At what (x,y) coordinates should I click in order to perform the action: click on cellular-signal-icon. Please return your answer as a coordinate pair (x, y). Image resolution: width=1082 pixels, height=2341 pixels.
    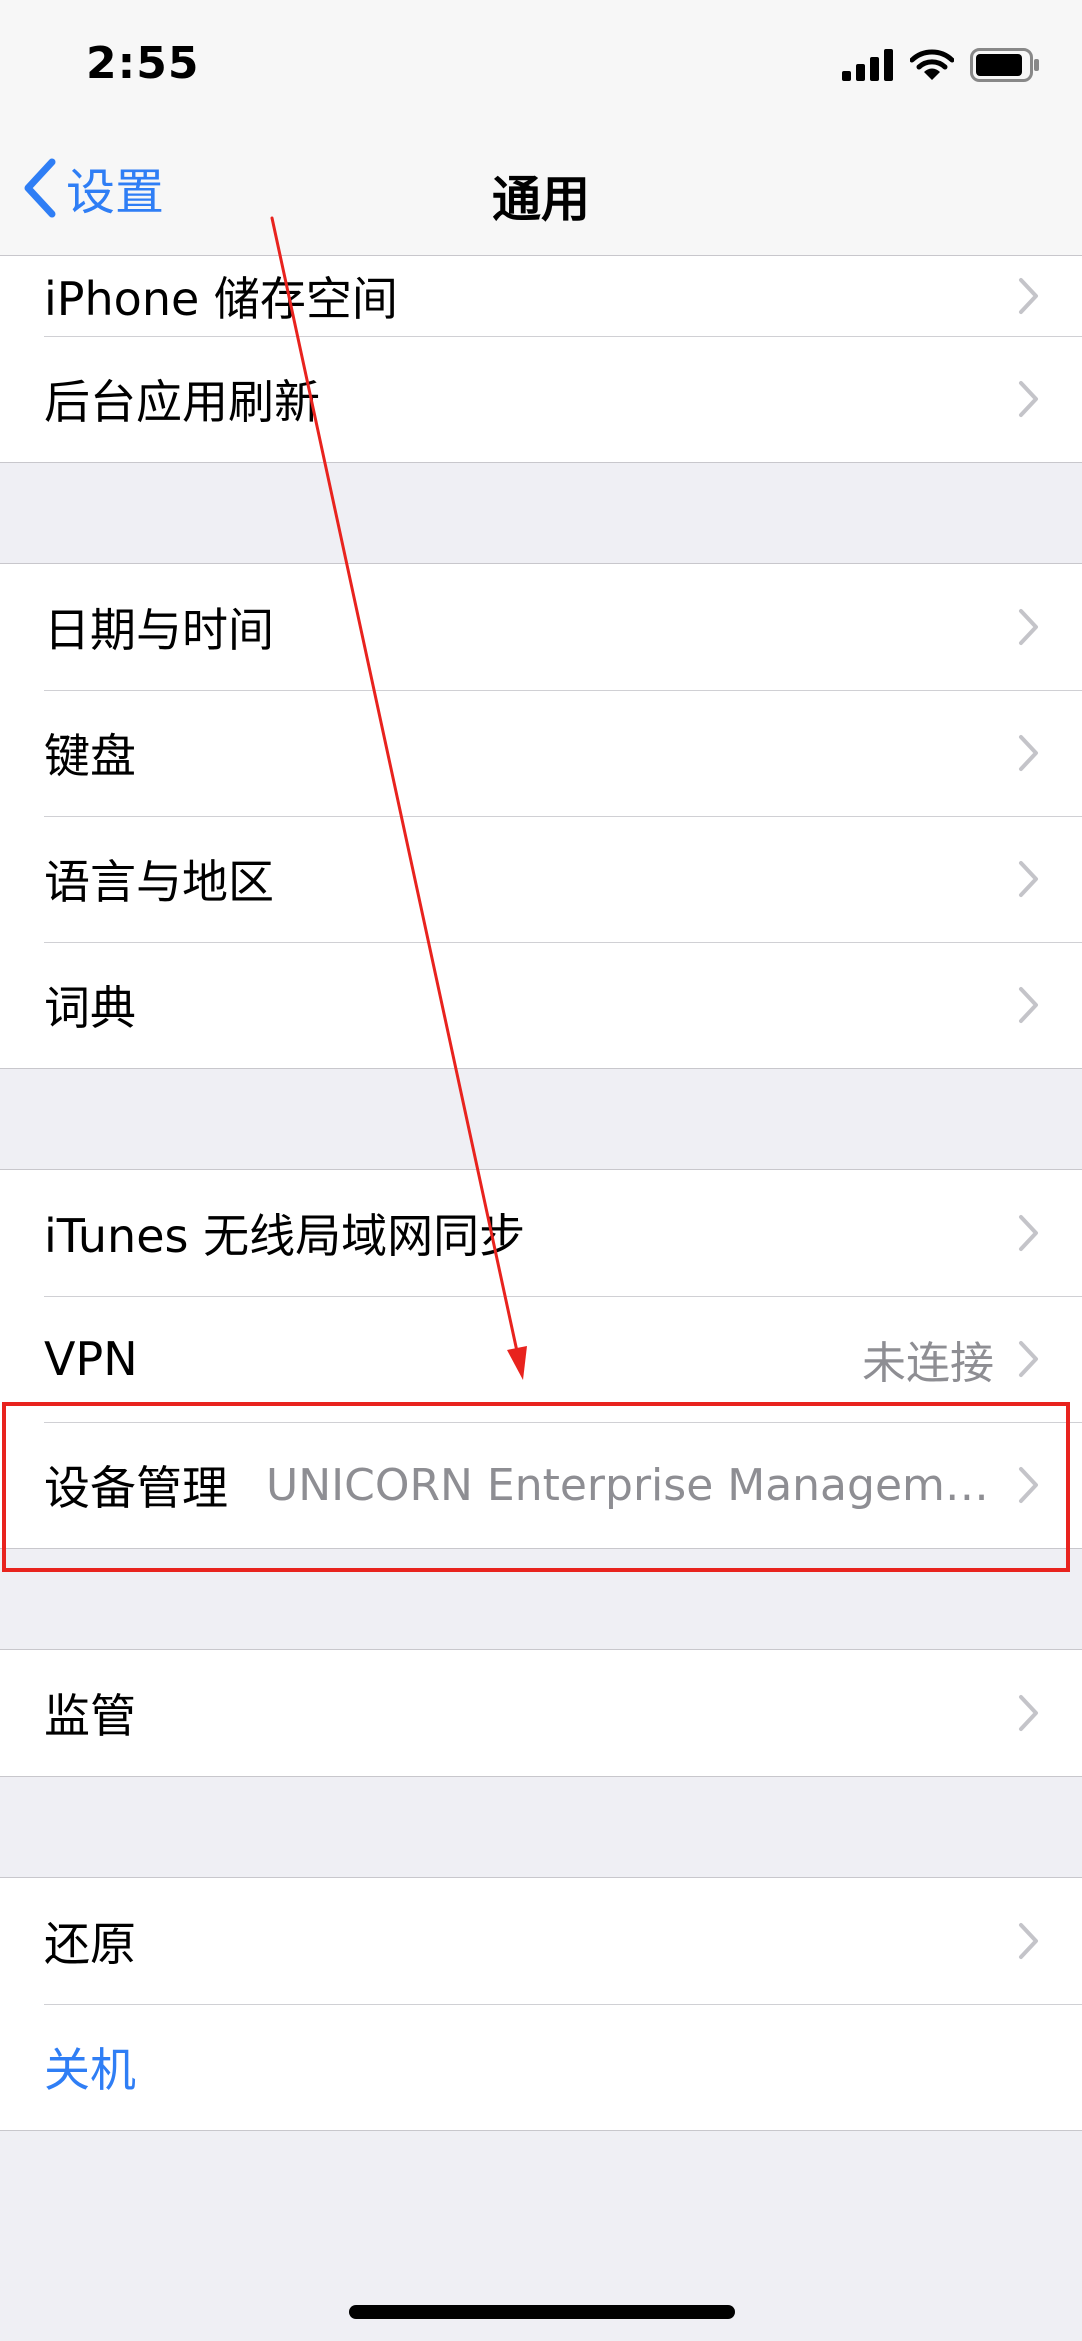
    Looking at the image, I should click on (867, 65).